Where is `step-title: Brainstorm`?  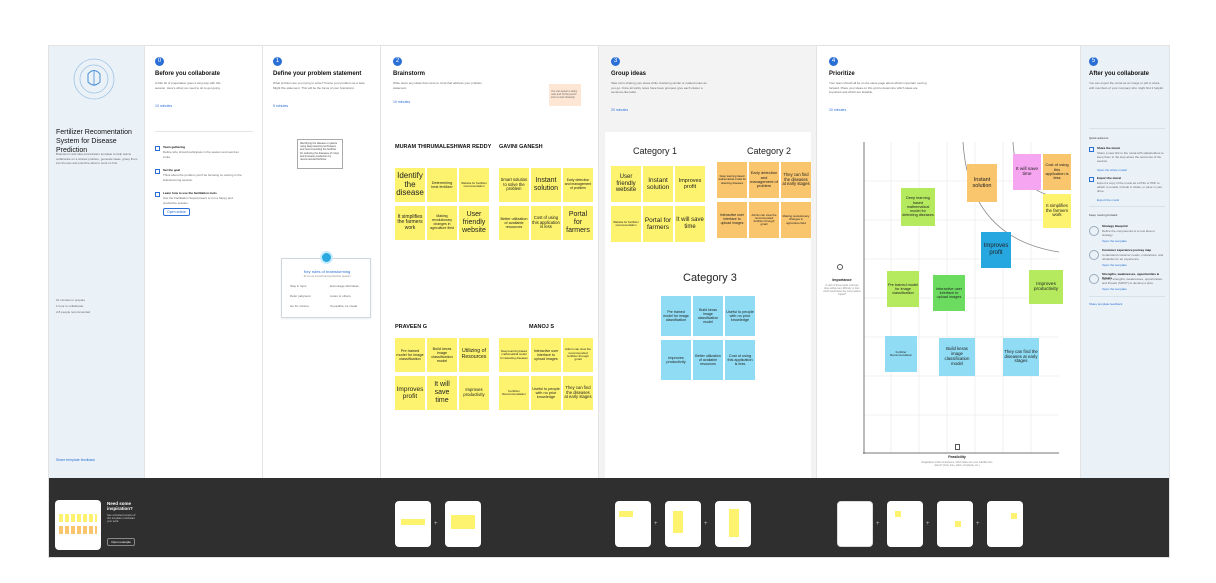 step-title: Brainstorm is located at coordinates (409, 74).